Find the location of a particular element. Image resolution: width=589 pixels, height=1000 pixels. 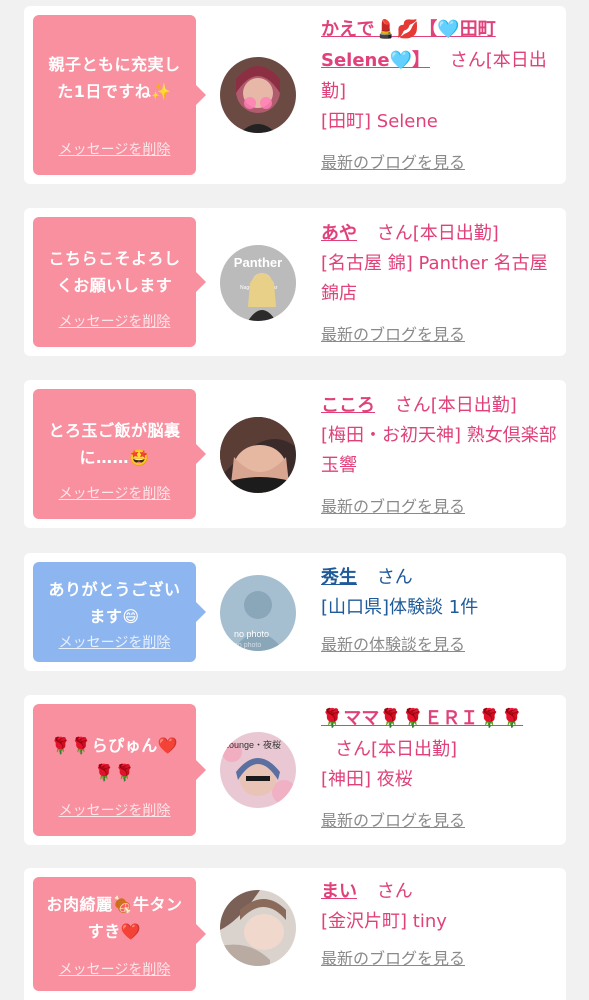

message-text: 🌹🌹らぴゅん❤️🌹🌹 is located at coordinates (114, 759).